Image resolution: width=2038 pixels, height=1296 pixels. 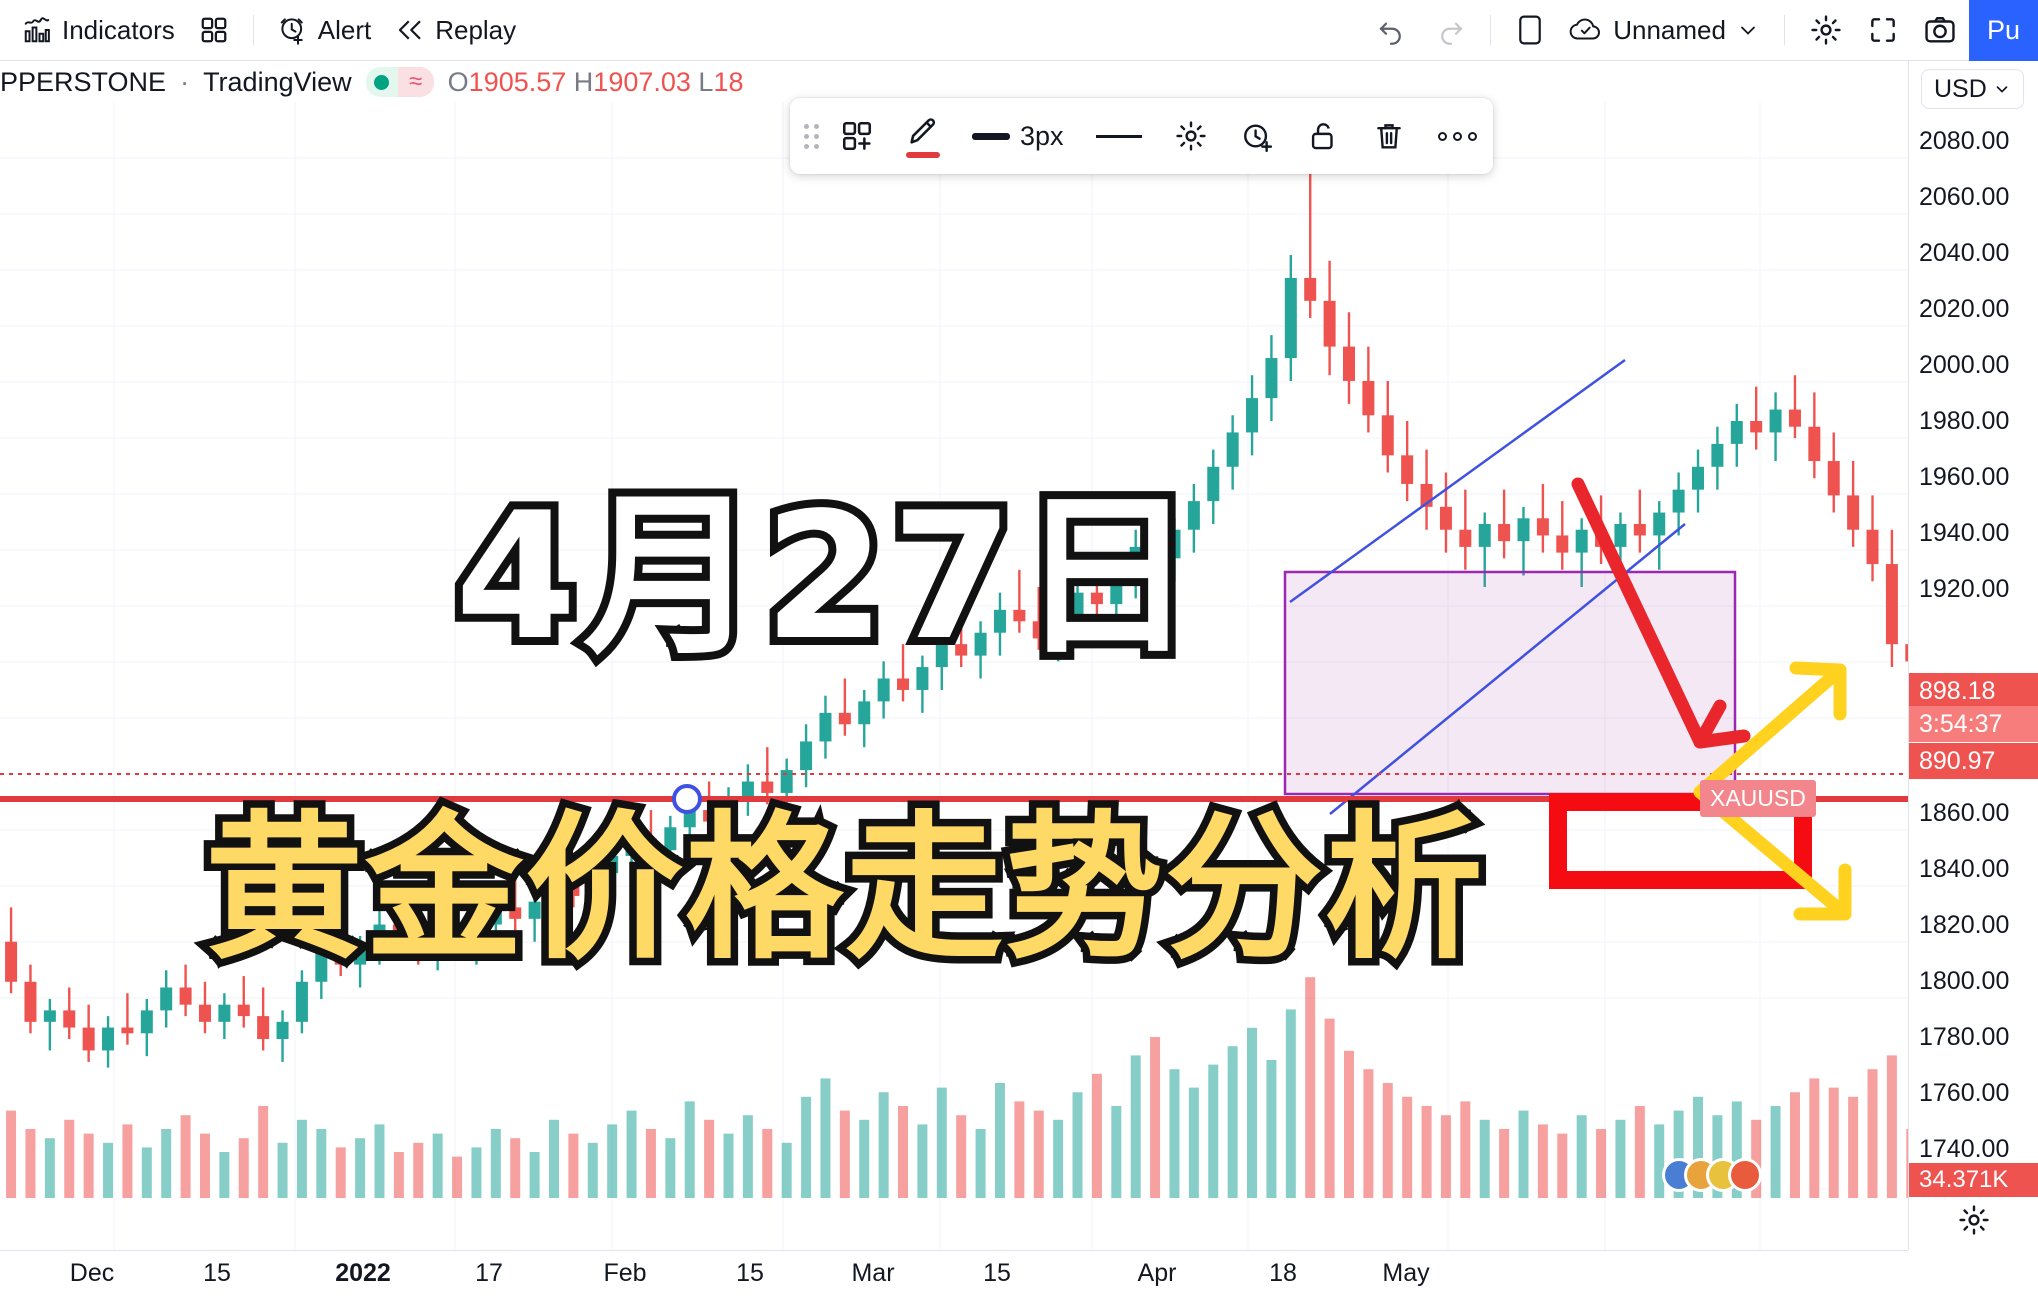 I want to click on high-label: H, so click(x=583, y=81).